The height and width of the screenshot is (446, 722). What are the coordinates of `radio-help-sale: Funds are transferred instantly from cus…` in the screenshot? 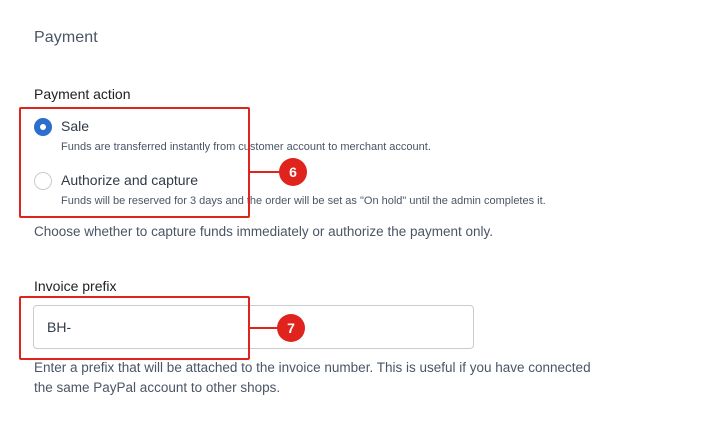 It's located at (246, 147).